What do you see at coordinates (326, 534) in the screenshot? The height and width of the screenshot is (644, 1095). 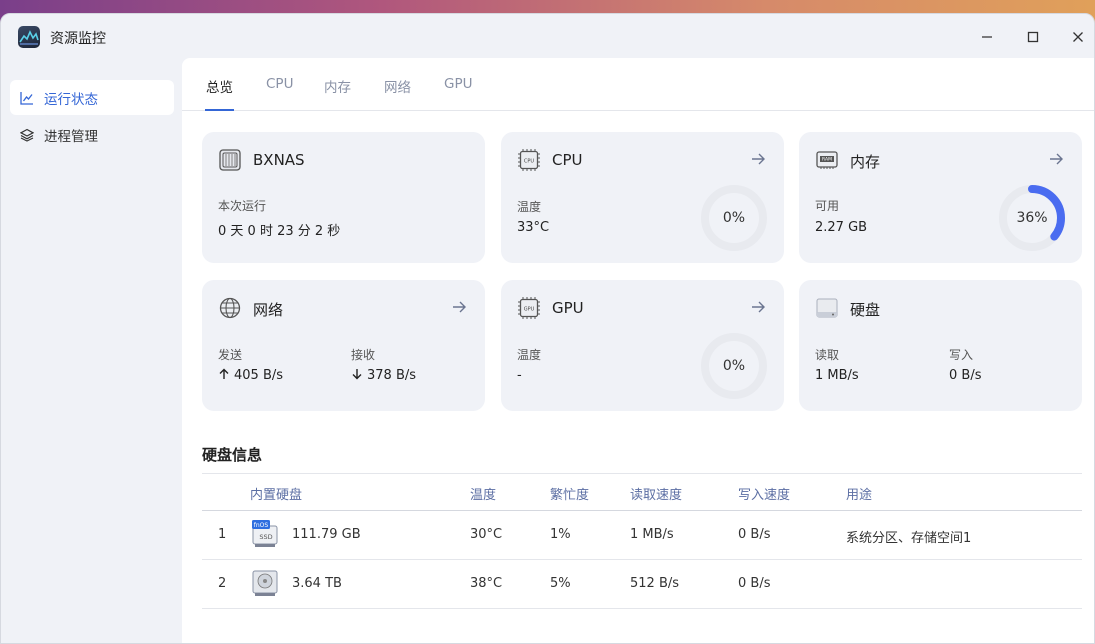 I see `disk-size: 111.79 GB` at bounding box center [326, 534].